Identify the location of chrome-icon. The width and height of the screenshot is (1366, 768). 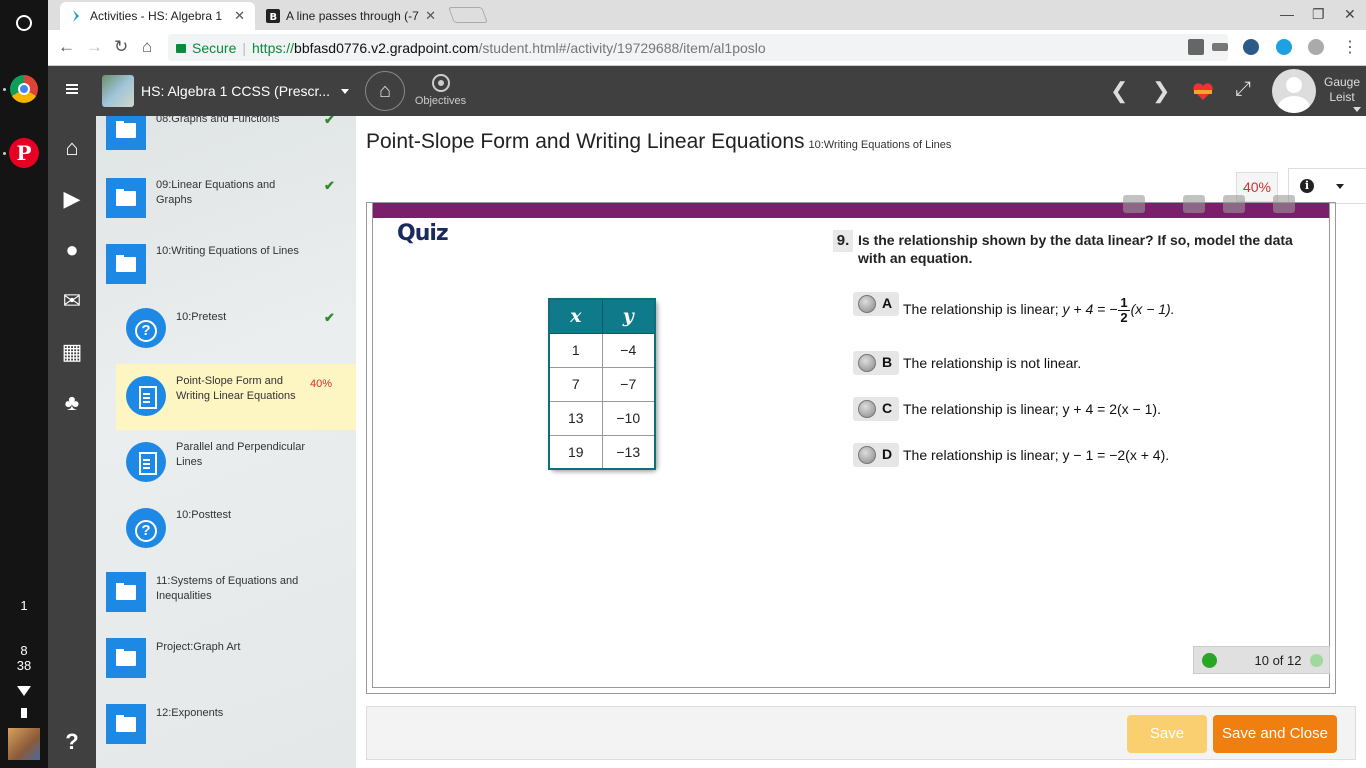
(24, 89).